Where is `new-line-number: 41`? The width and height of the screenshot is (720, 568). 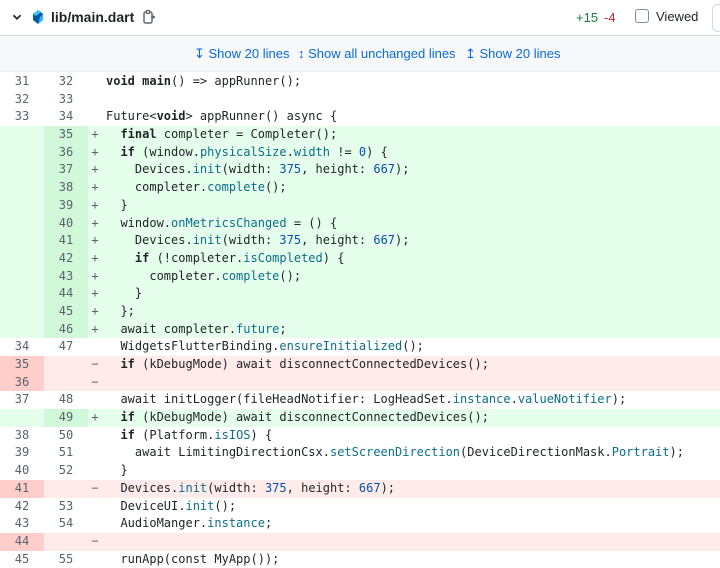 new-line-number: 41 is located at coordinates (66, 241).